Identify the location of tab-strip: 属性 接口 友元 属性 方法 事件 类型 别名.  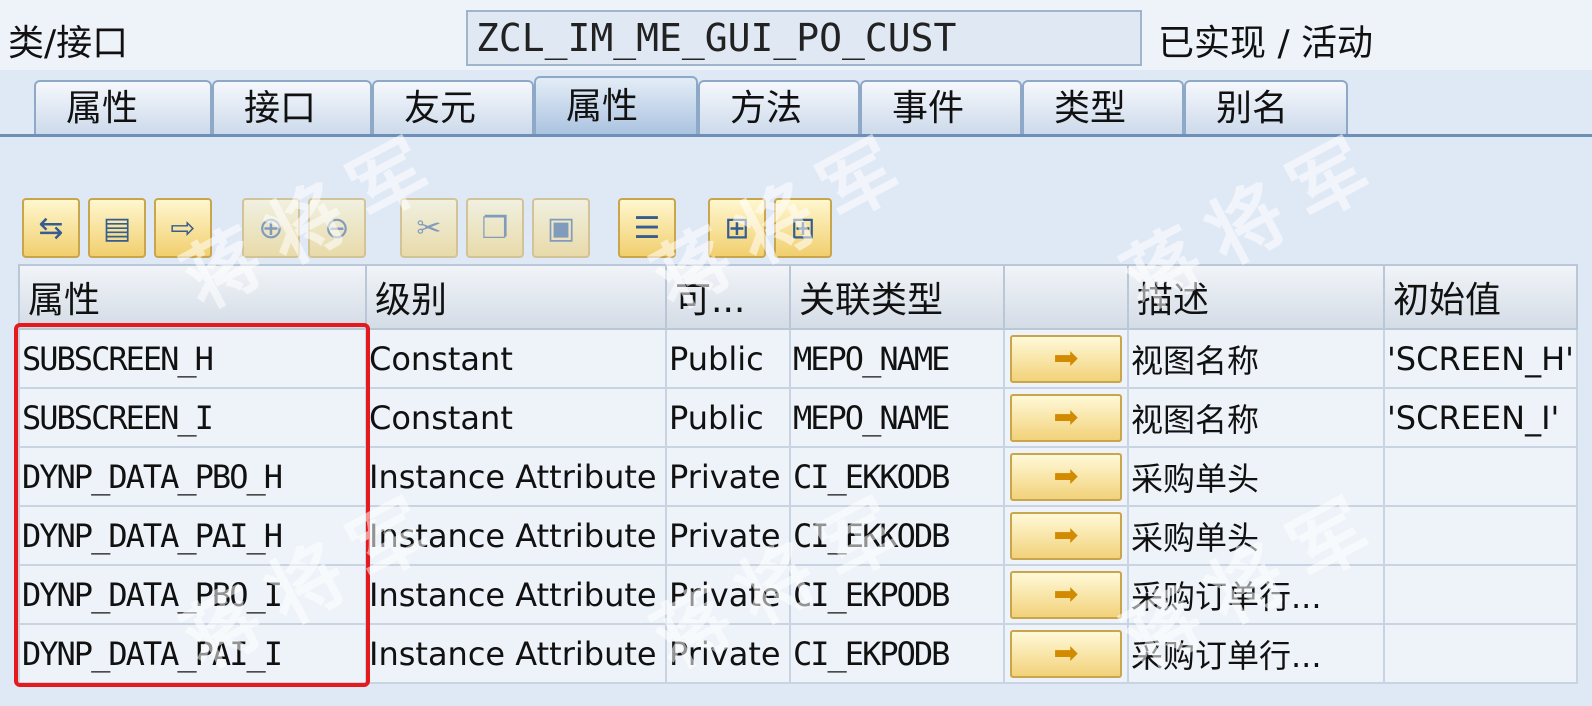
(796, 104).